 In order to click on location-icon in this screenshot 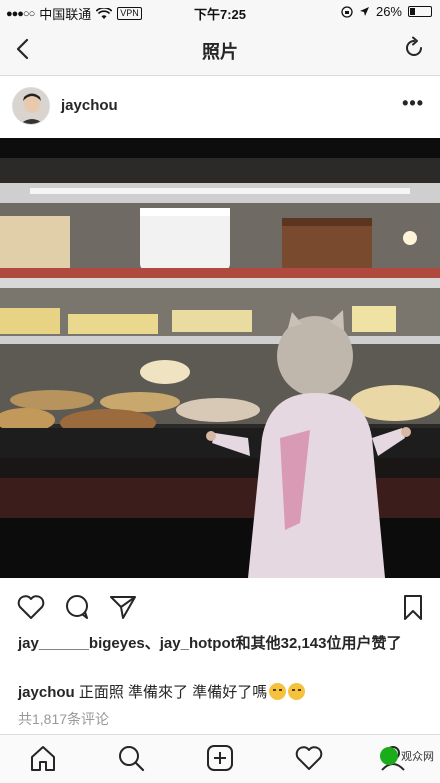, I will do `click(364, 11)`.